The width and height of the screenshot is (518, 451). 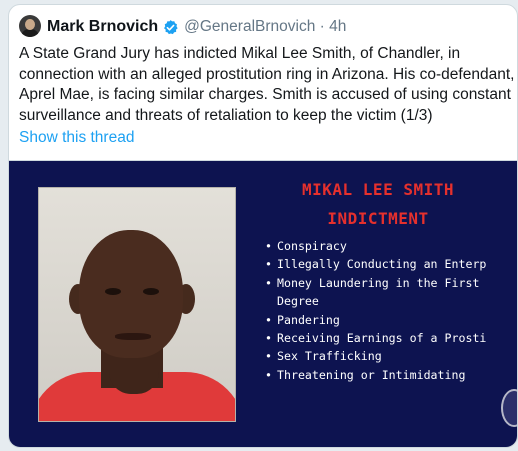 What do you see at coordinates (509, 408) in the screenshot?
I see `seal-icon` at bounding box center [509, 408].